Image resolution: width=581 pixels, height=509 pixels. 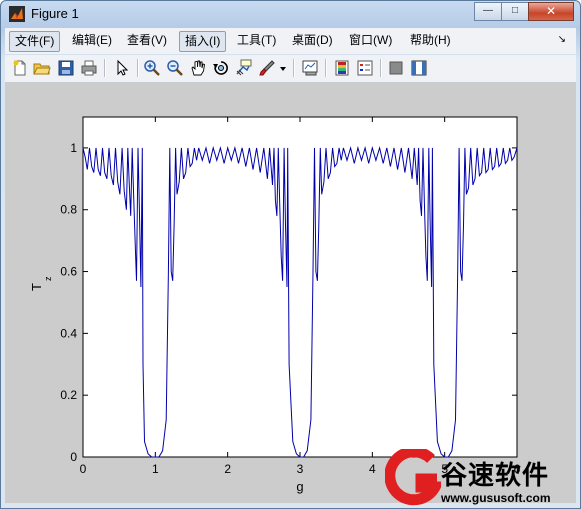 I want to click on zoom-in-icon, so click(x=152, y=68).